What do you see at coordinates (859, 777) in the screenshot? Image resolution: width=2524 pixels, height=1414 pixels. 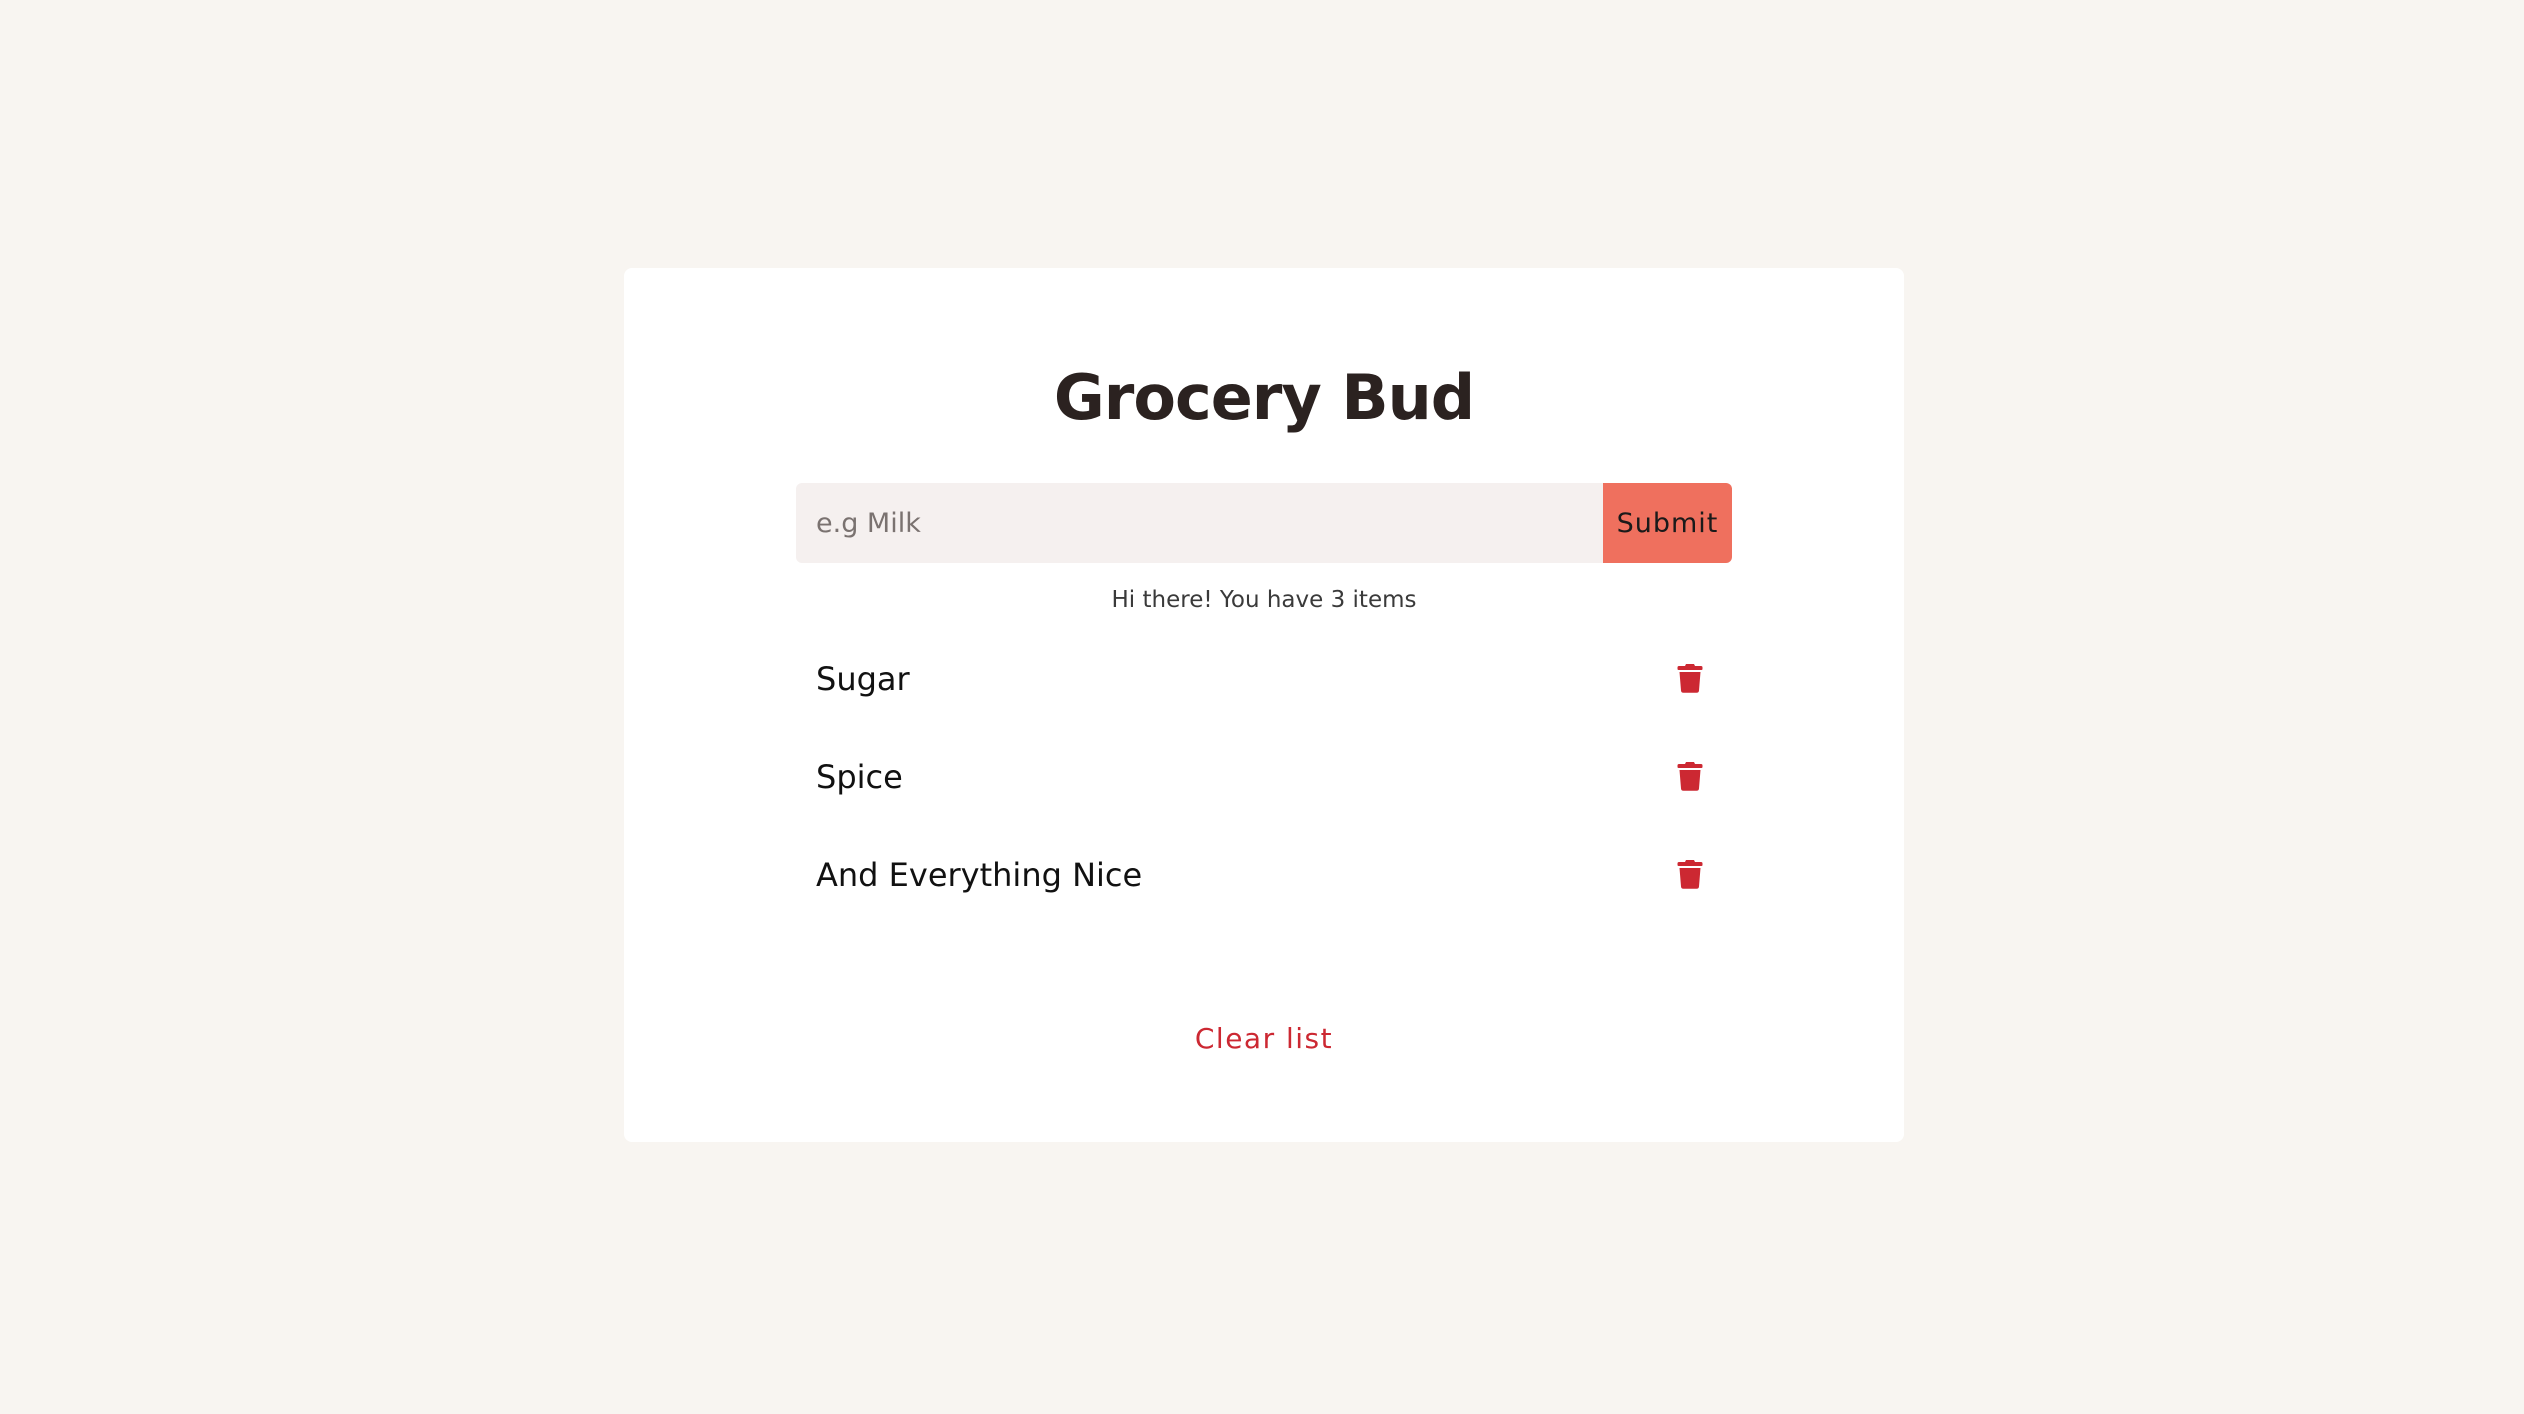 I see `item-name: Spice` at bounding box center [859, 777].